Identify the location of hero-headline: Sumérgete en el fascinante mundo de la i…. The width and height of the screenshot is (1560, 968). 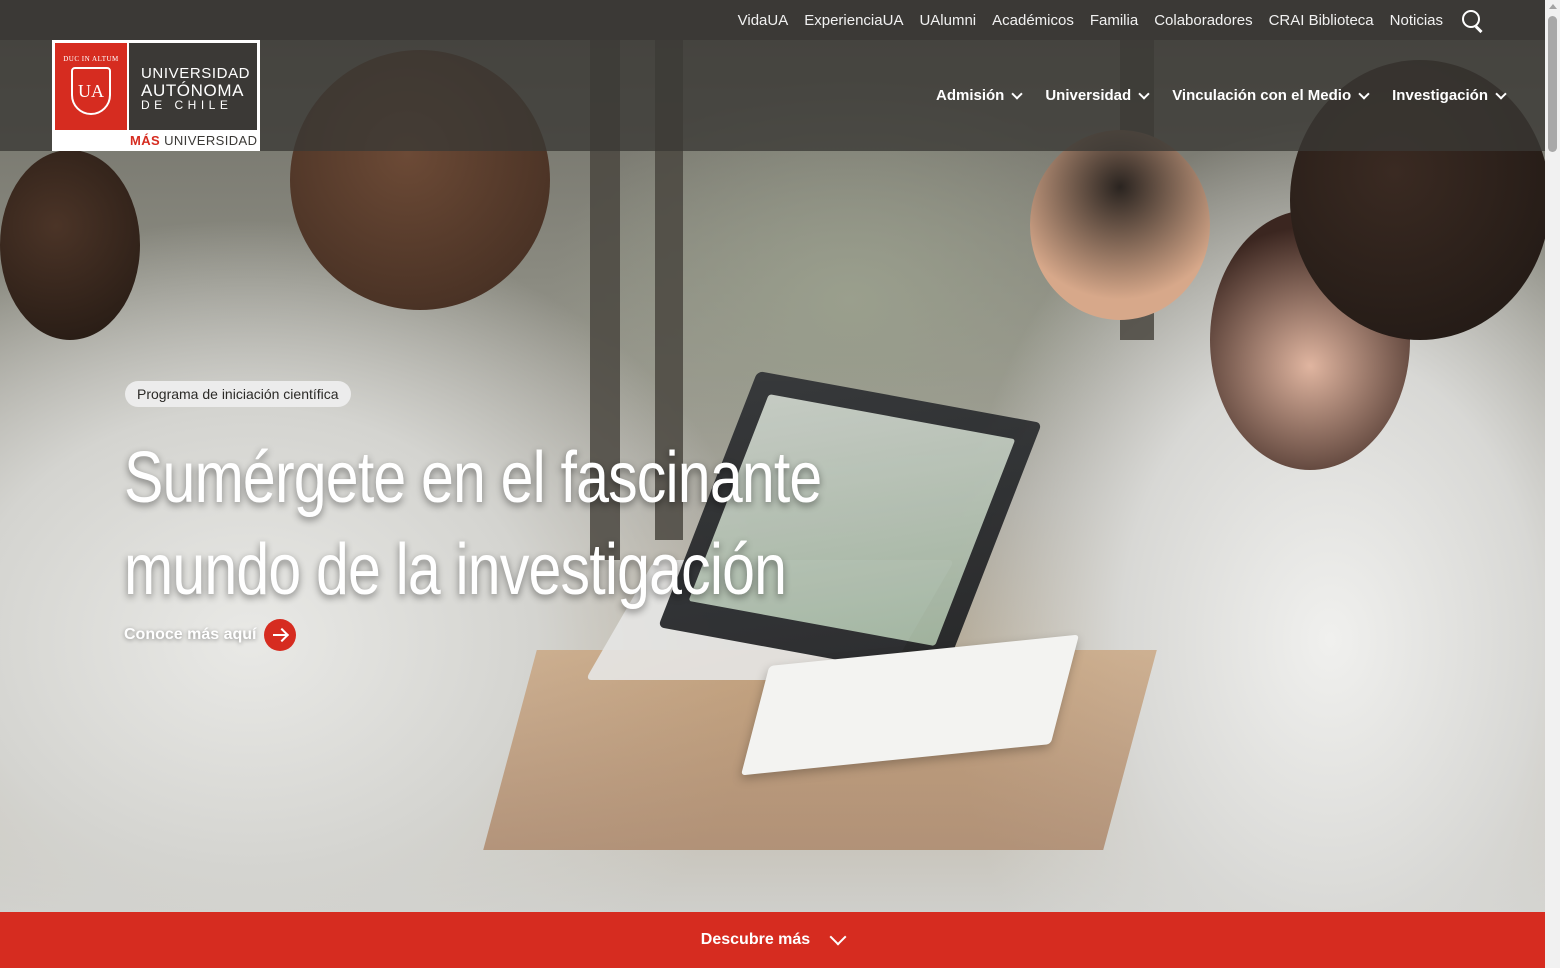
(493, 524).